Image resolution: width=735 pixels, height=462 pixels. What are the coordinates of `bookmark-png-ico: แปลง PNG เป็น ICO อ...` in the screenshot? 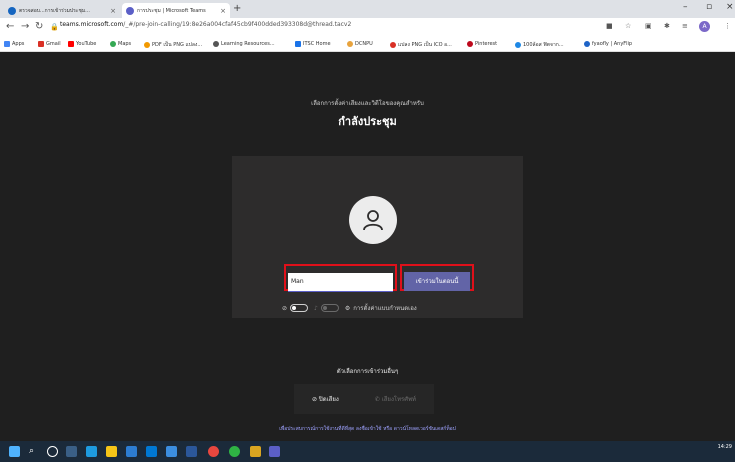 It's located at (421, 45).